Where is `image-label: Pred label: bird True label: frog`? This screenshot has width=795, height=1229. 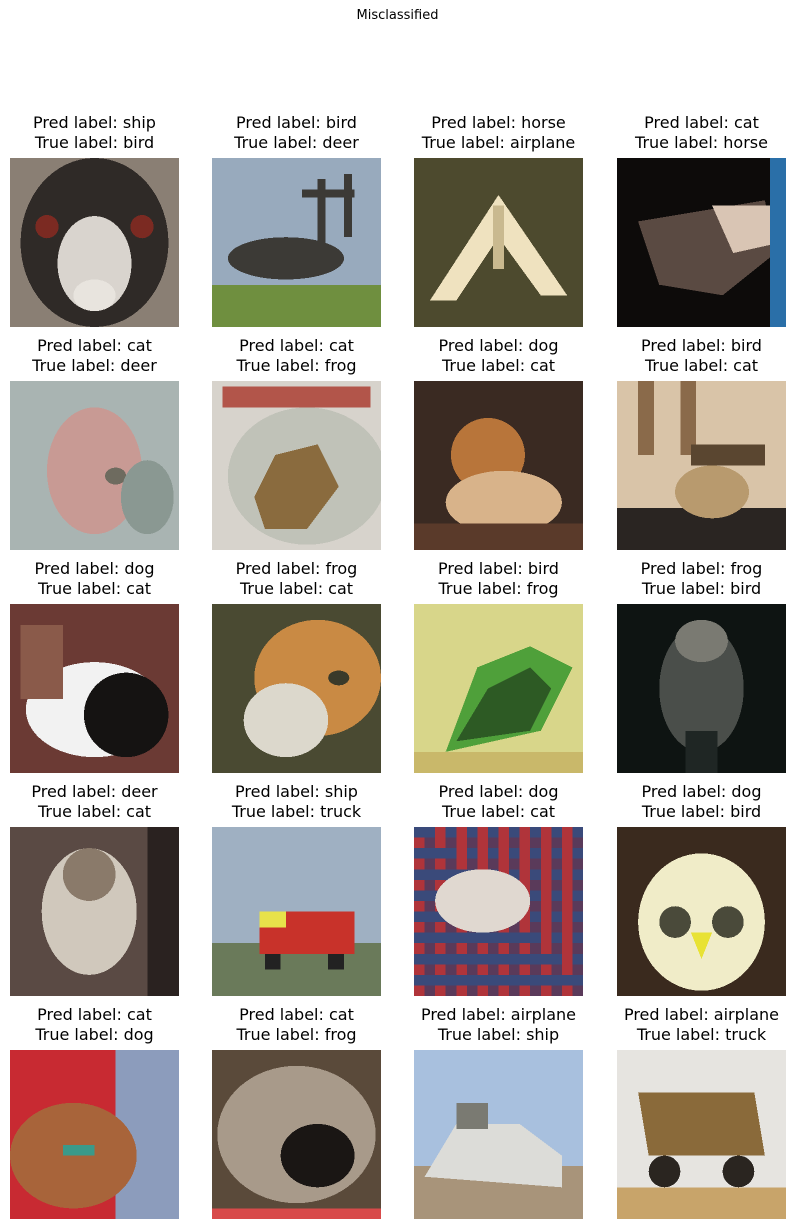
image-label: Pred label: bird True label: frog is located at coordinates (498, 579).